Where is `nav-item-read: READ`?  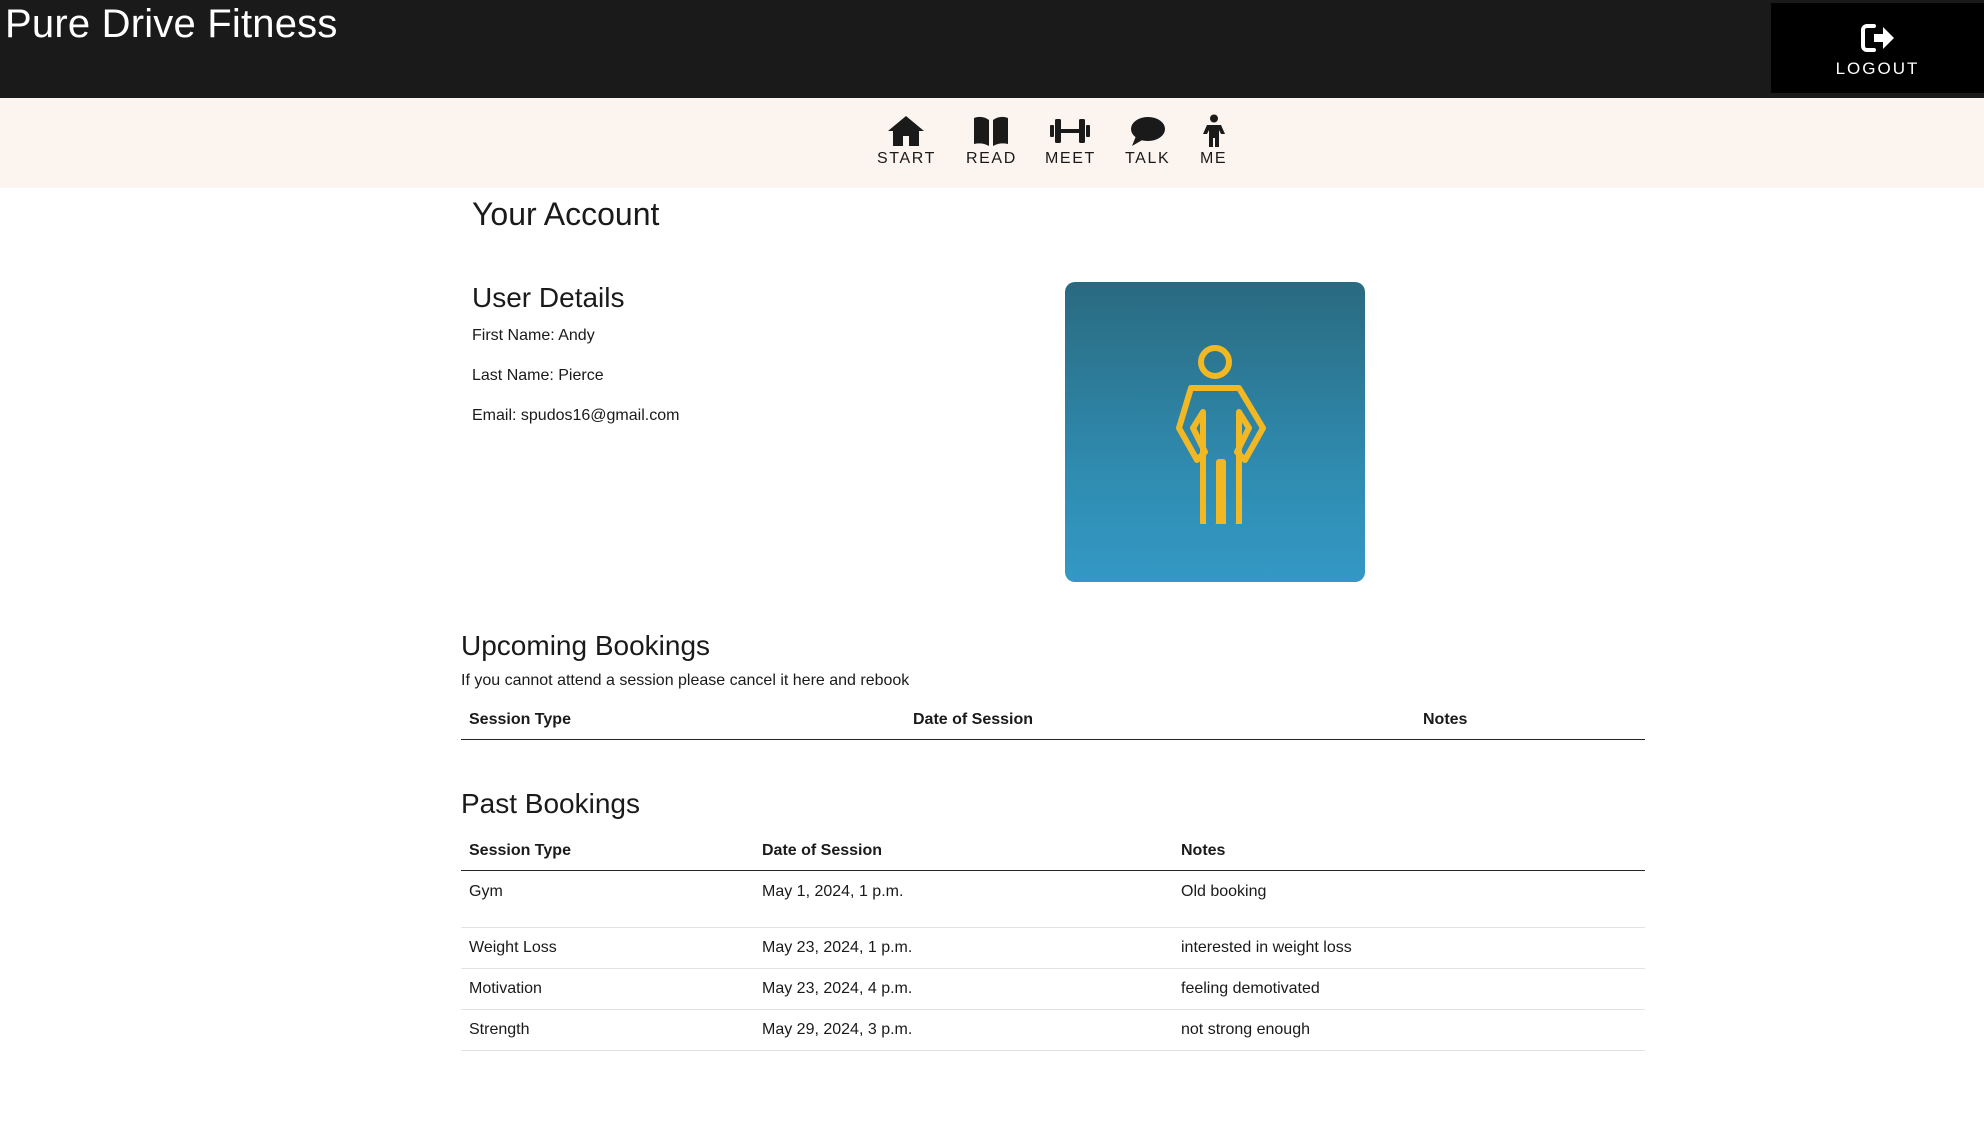
nav-item-read: READ is located at coordinates (991, 141).